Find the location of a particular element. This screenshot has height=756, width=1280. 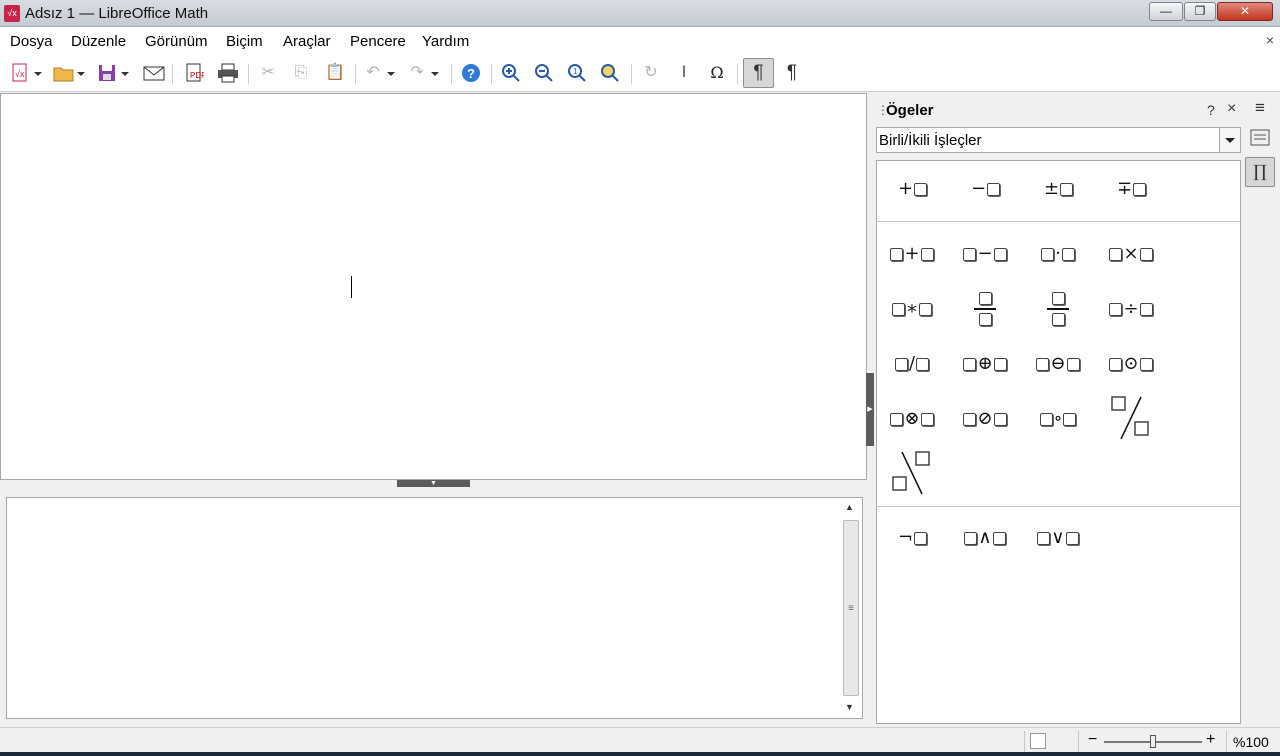

svg-text: √x is located at coordinates (20, 74).